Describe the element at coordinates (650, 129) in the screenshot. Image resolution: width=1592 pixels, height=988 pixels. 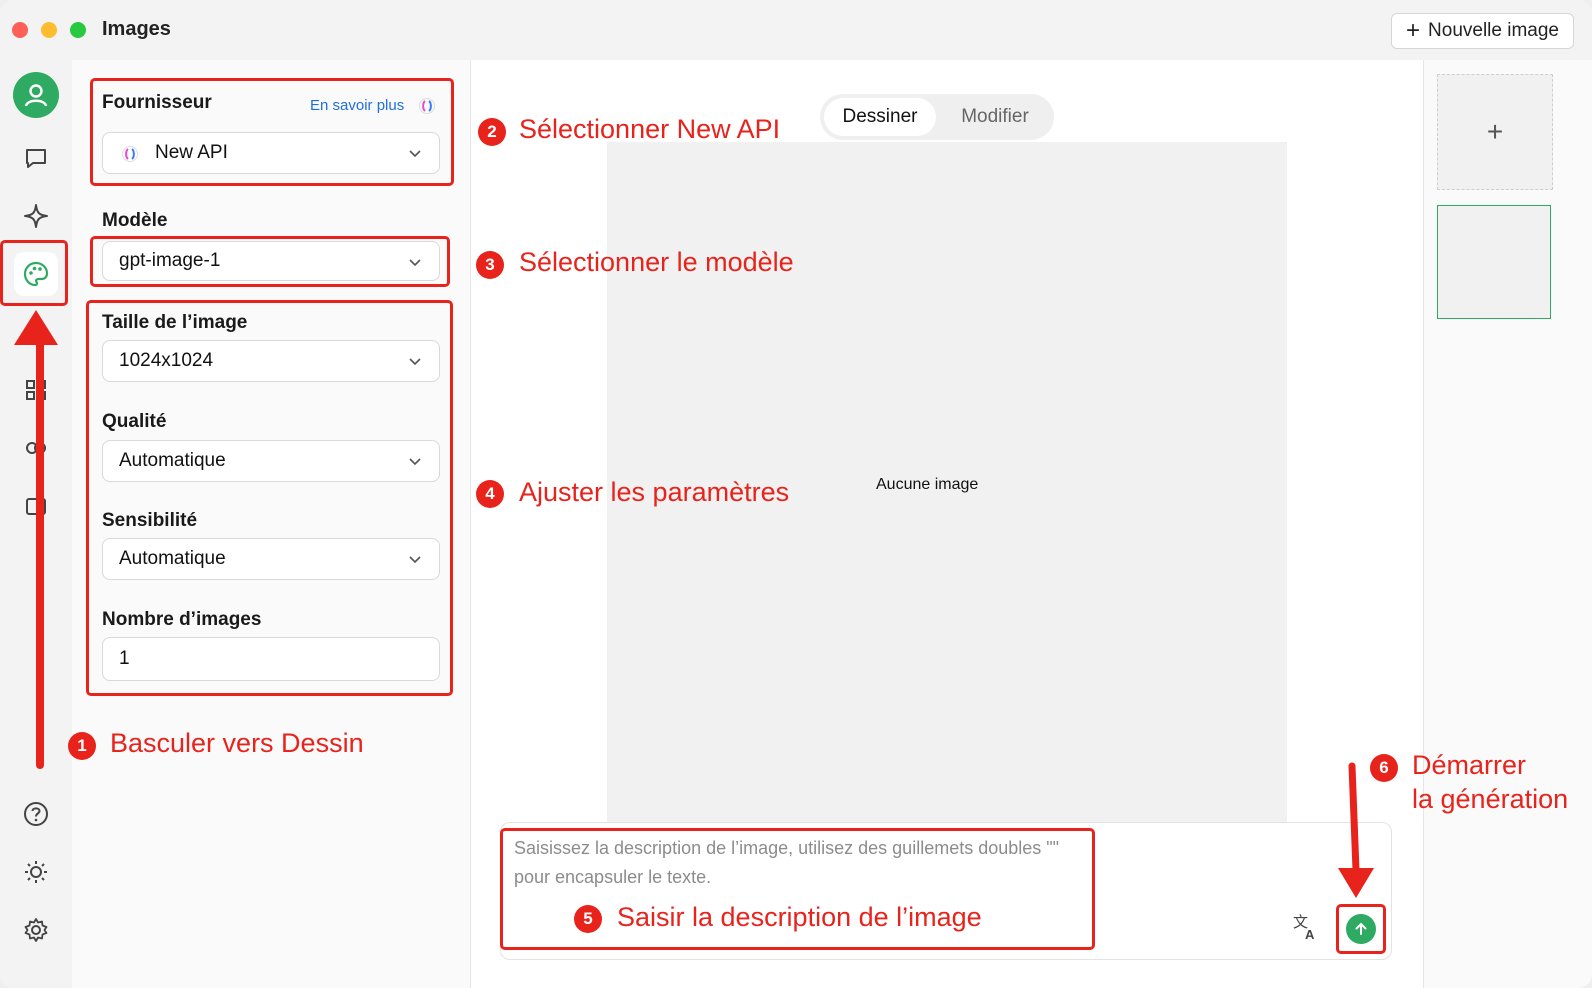
I see `annotation-text-2: Sélectionner New API` at that location.